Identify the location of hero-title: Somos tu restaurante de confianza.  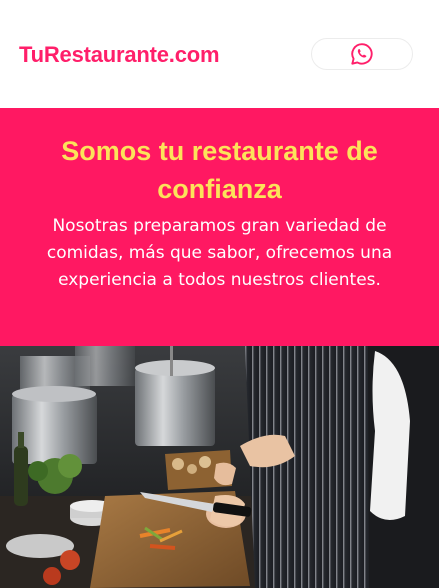
(219, 170).